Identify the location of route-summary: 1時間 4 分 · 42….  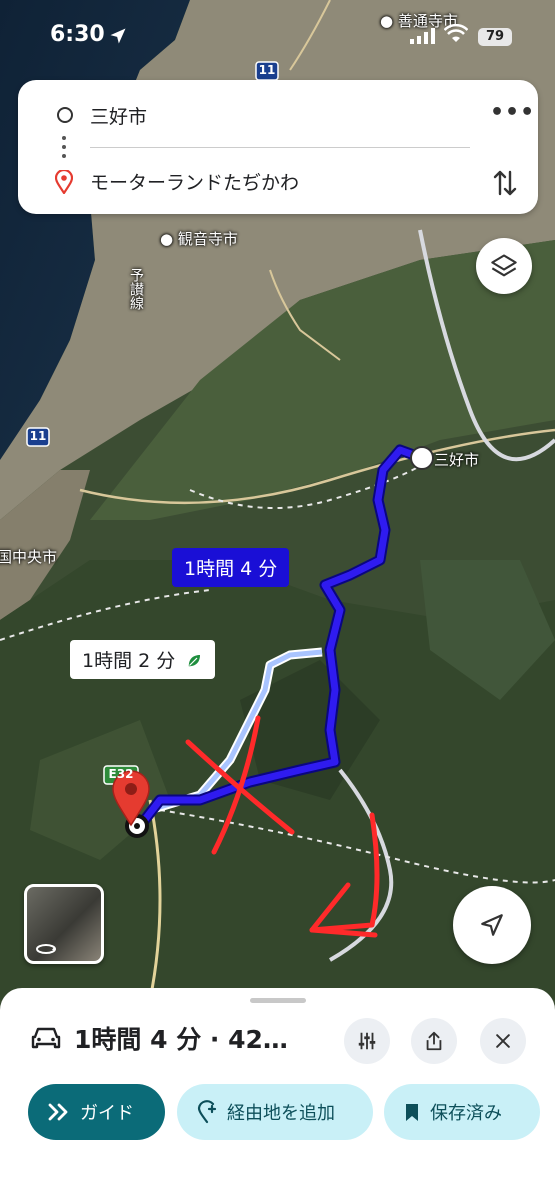
(181, 1039).